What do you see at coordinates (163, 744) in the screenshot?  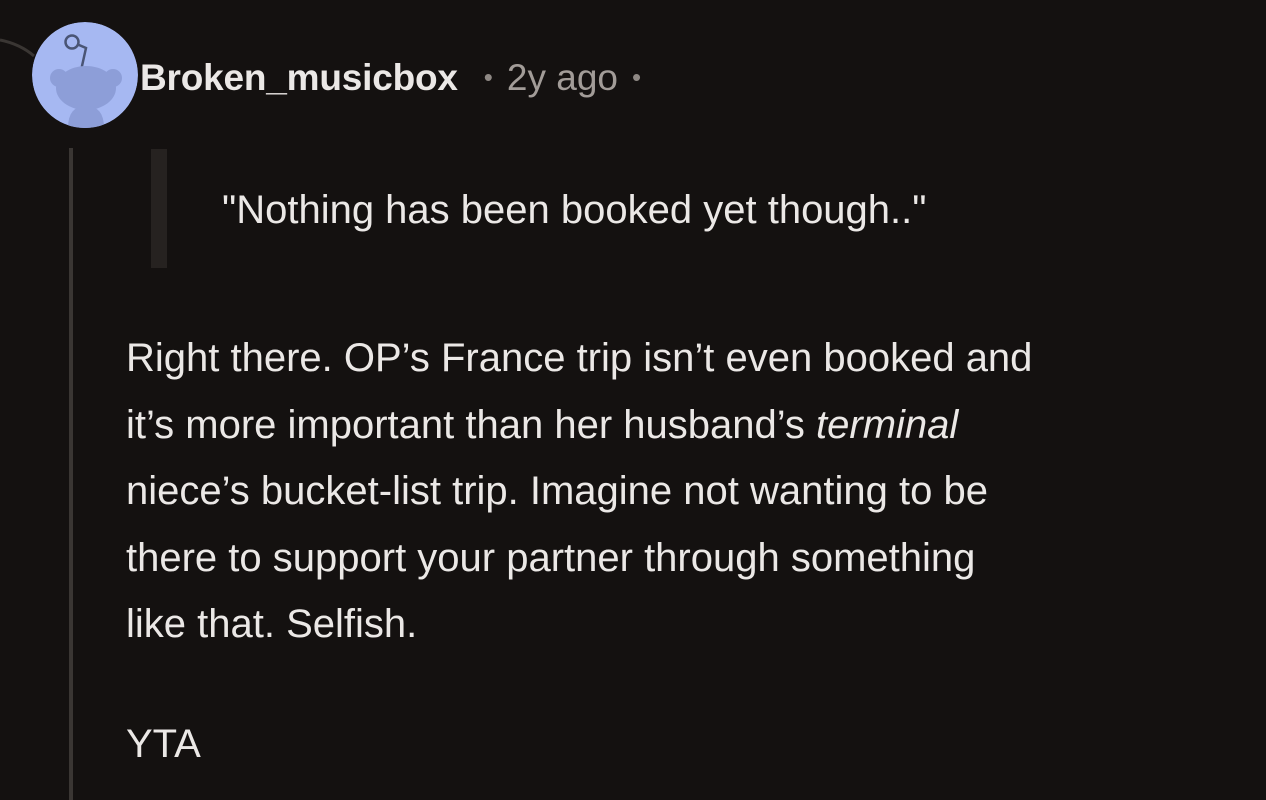 I see `verdict-text: YTA` at bounding box center [163, 744].